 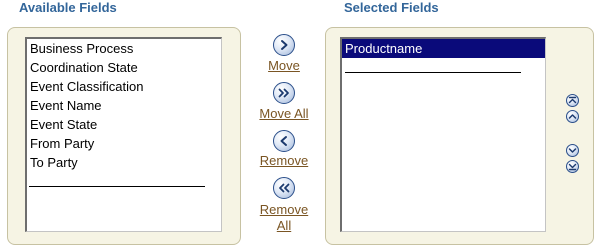 I want to click on move-to-bottom-button, so click(x=572, y=166).